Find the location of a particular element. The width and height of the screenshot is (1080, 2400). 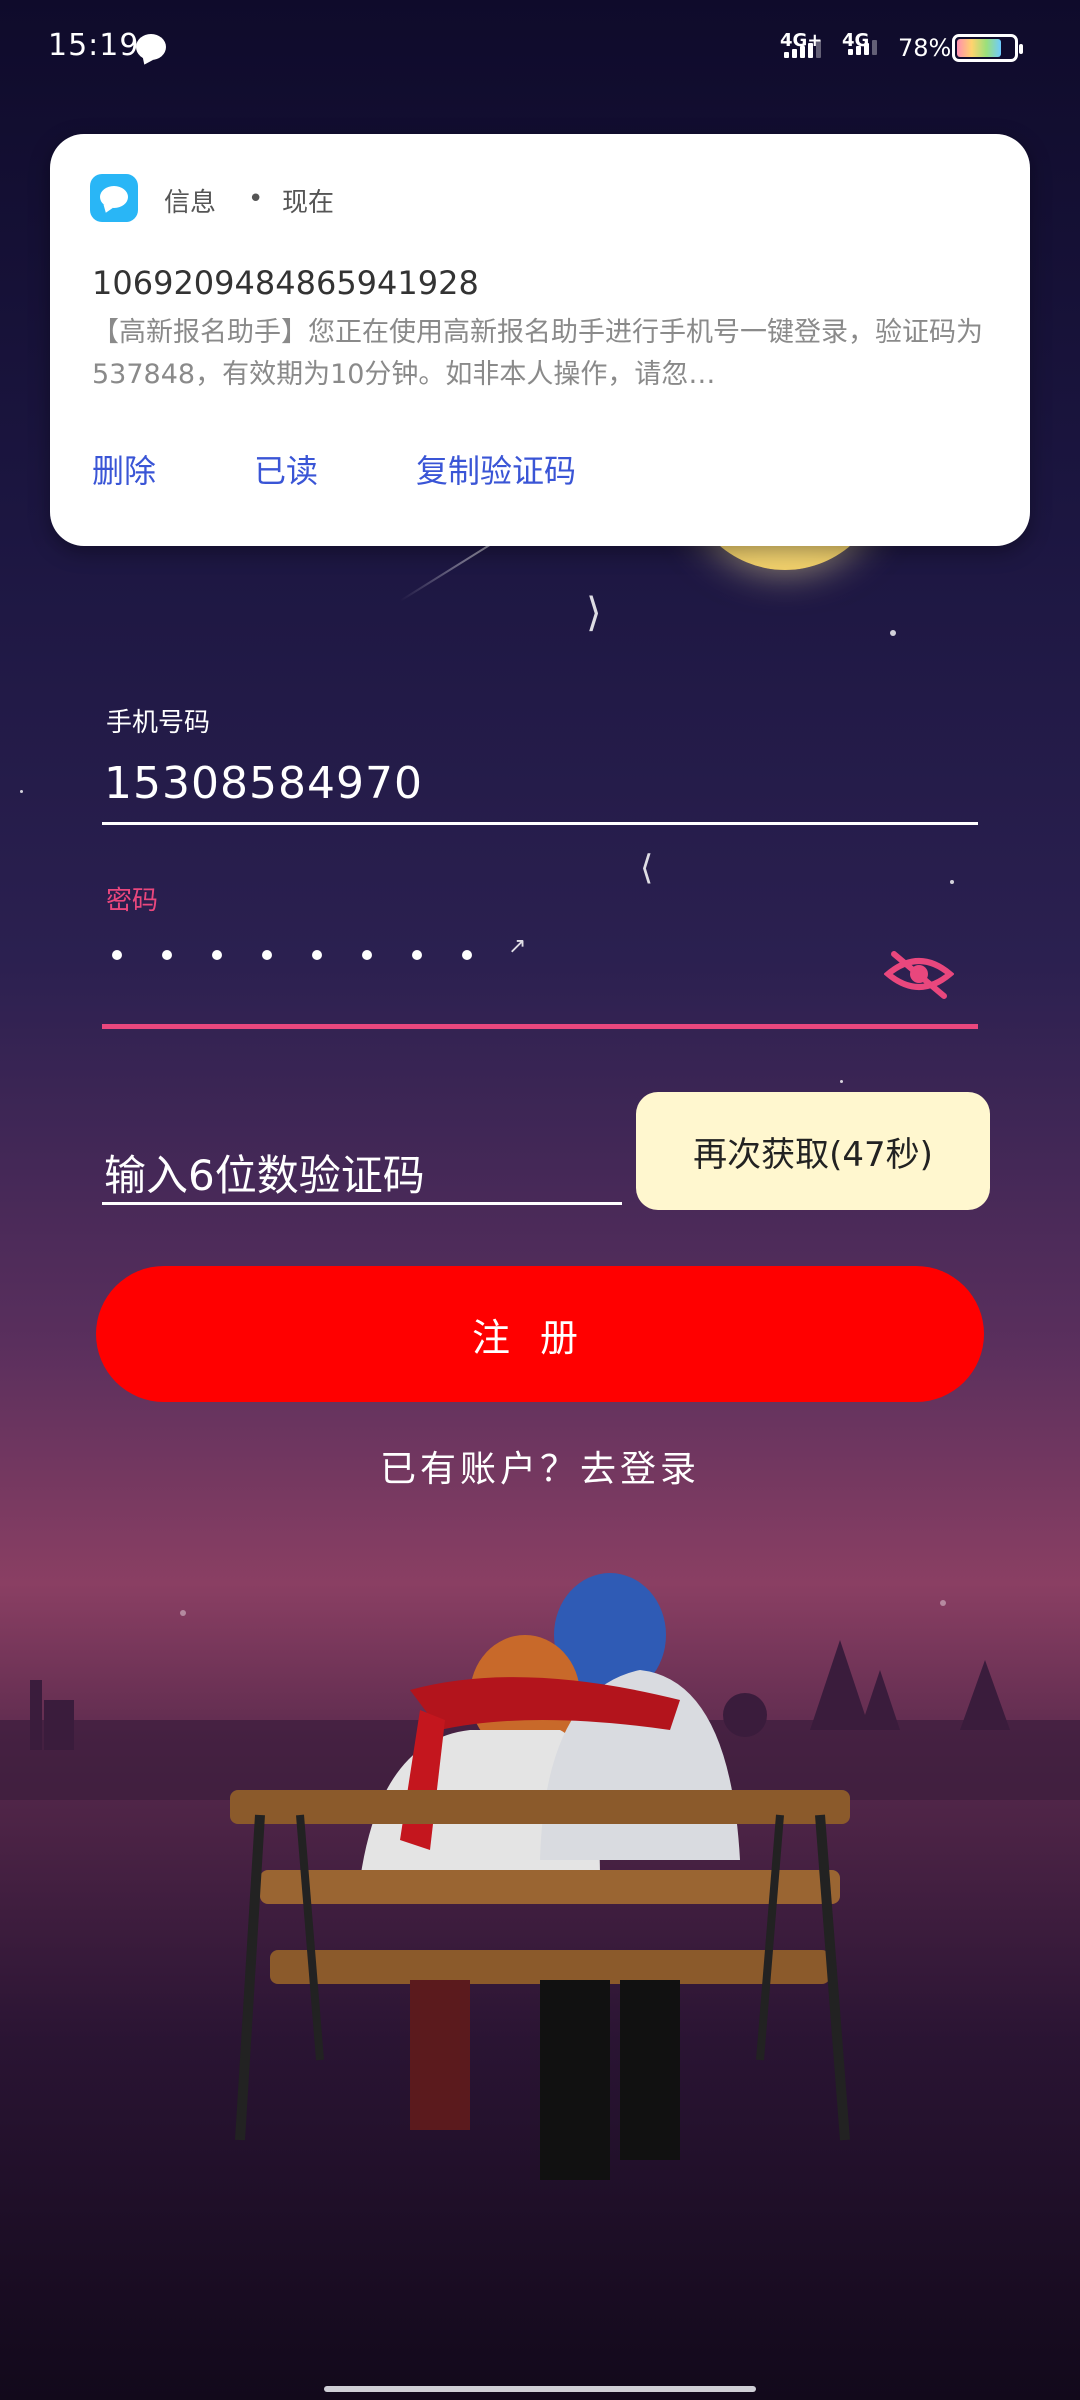

password-input is located at coordinates (292, 955).